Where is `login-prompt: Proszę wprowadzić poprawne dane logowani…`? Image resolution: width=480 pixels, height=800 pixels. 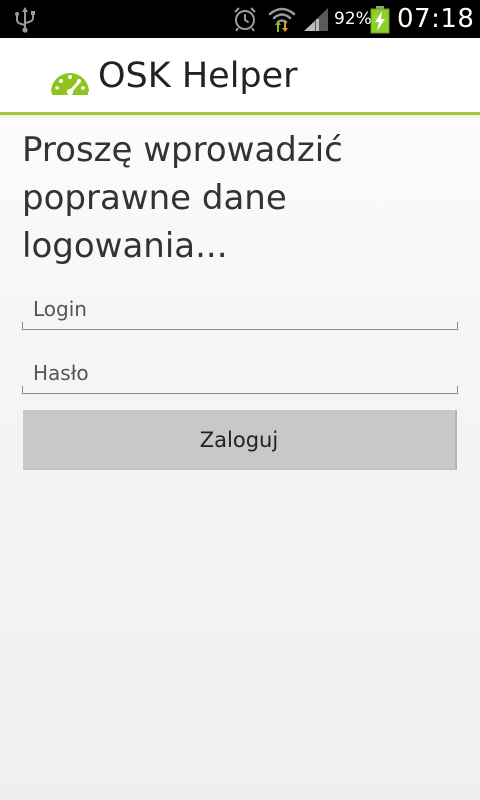 login-prompt: Proszę wprowadzić poprawne dane logowani… is located at coordinates (182, 198).